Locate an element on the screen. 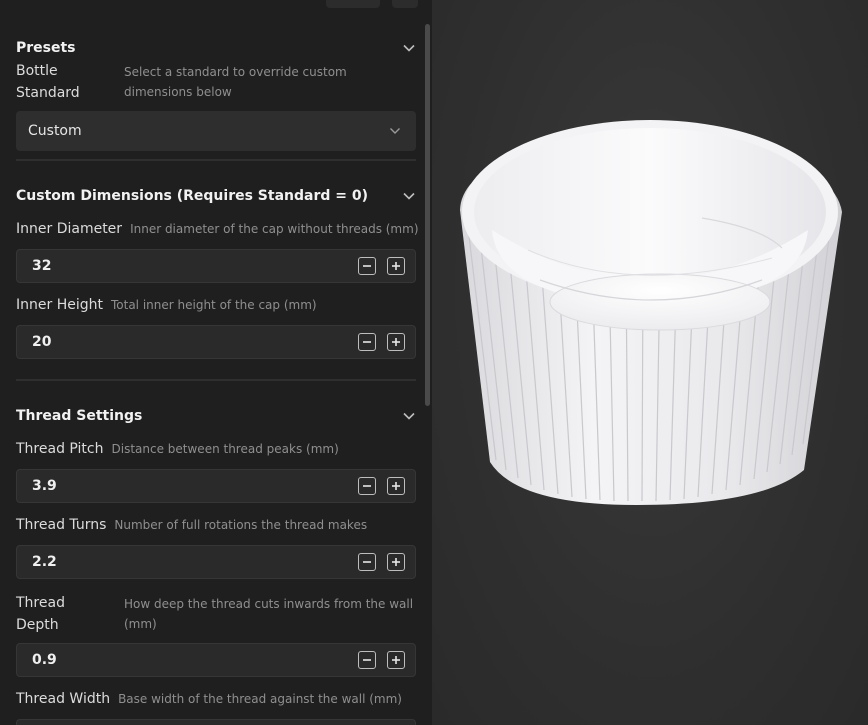 Image resolution: width=868 pixels, height=725 pixels. input-value: 2.2 is located at coordinates (44, 562).